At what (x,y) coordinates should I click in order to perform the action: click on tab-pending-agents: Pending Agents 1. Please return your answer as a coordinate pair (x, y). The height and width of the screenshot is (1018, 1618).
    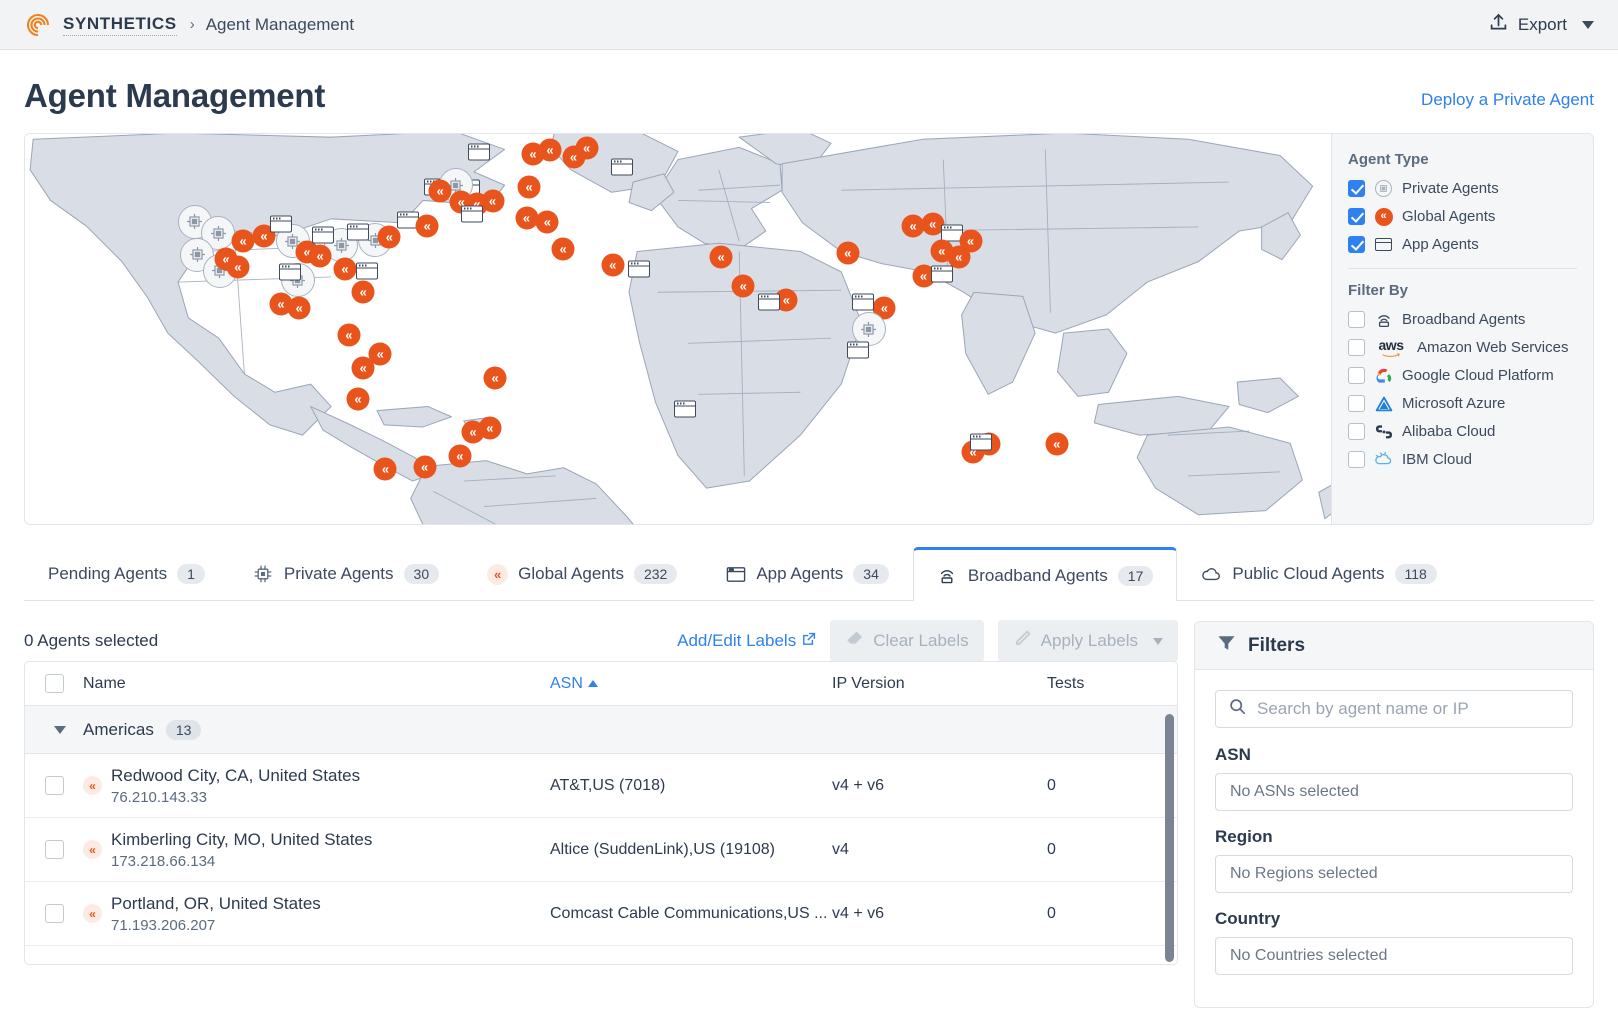
    Looking at the image, I should click on (126, 573).